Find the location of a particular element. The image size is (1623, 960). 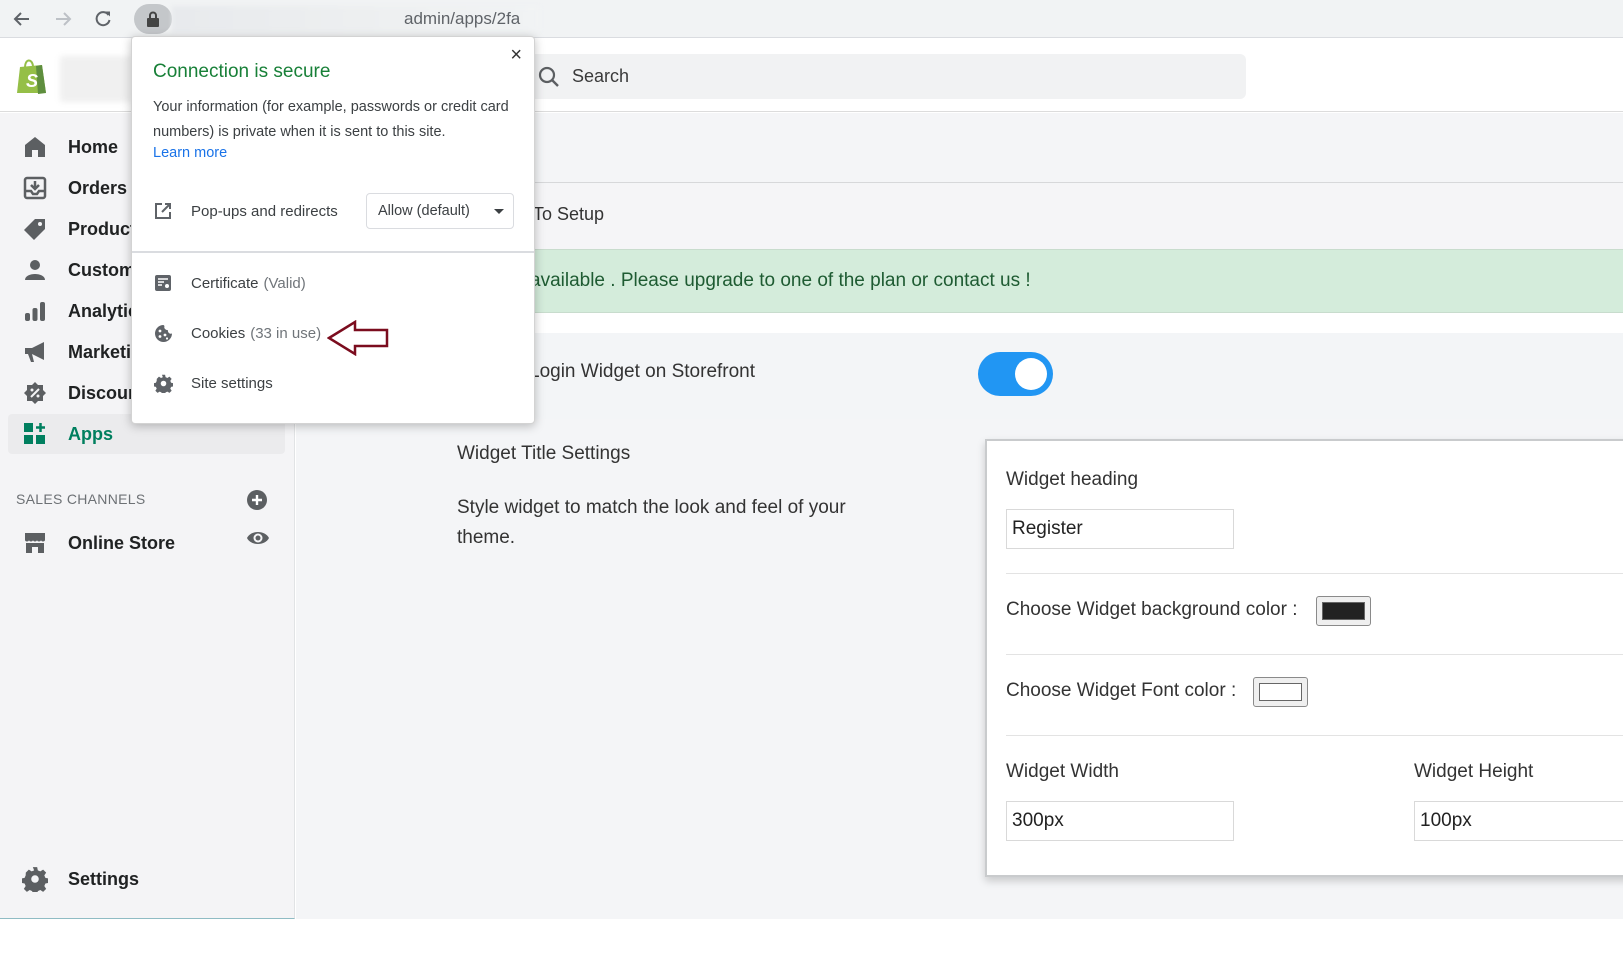

toggle-label: Login Widget on Storefront is located at coordinates (642, 371).